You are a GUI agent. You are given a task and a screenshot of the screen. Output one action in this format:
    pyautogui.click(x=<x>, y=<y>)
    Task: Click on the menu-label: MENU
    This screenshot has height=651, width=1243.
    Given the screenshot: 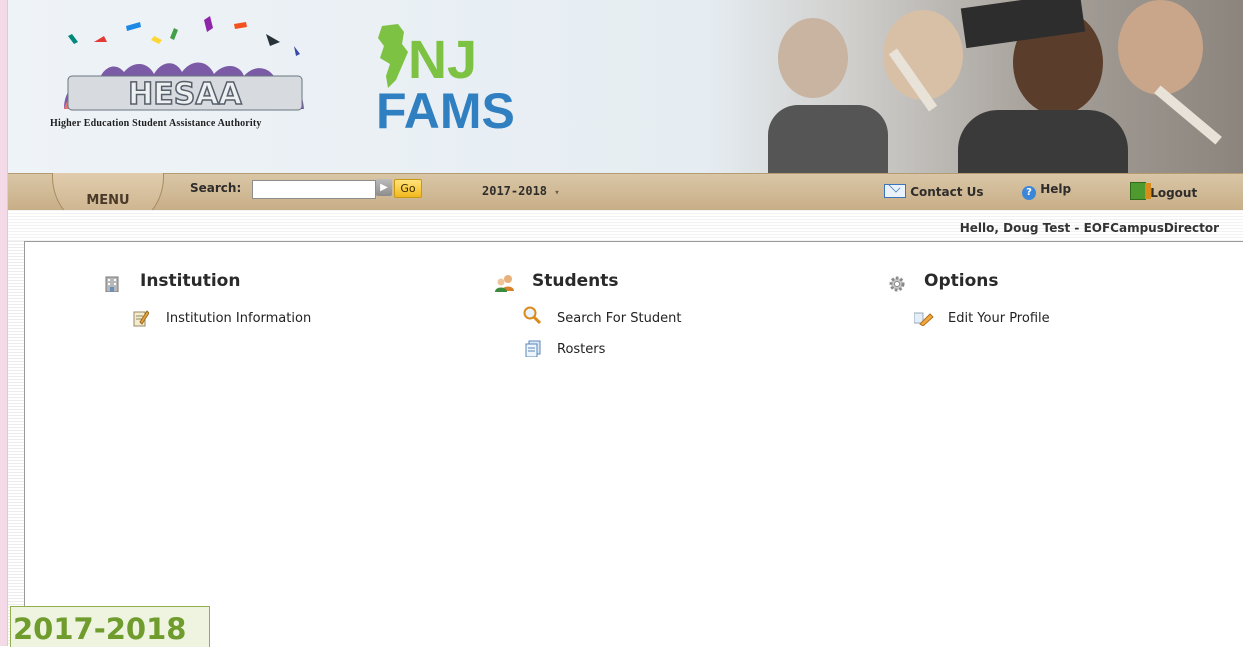 What is the action you would take?
    pyautogui.click(x=108, y=200)
    